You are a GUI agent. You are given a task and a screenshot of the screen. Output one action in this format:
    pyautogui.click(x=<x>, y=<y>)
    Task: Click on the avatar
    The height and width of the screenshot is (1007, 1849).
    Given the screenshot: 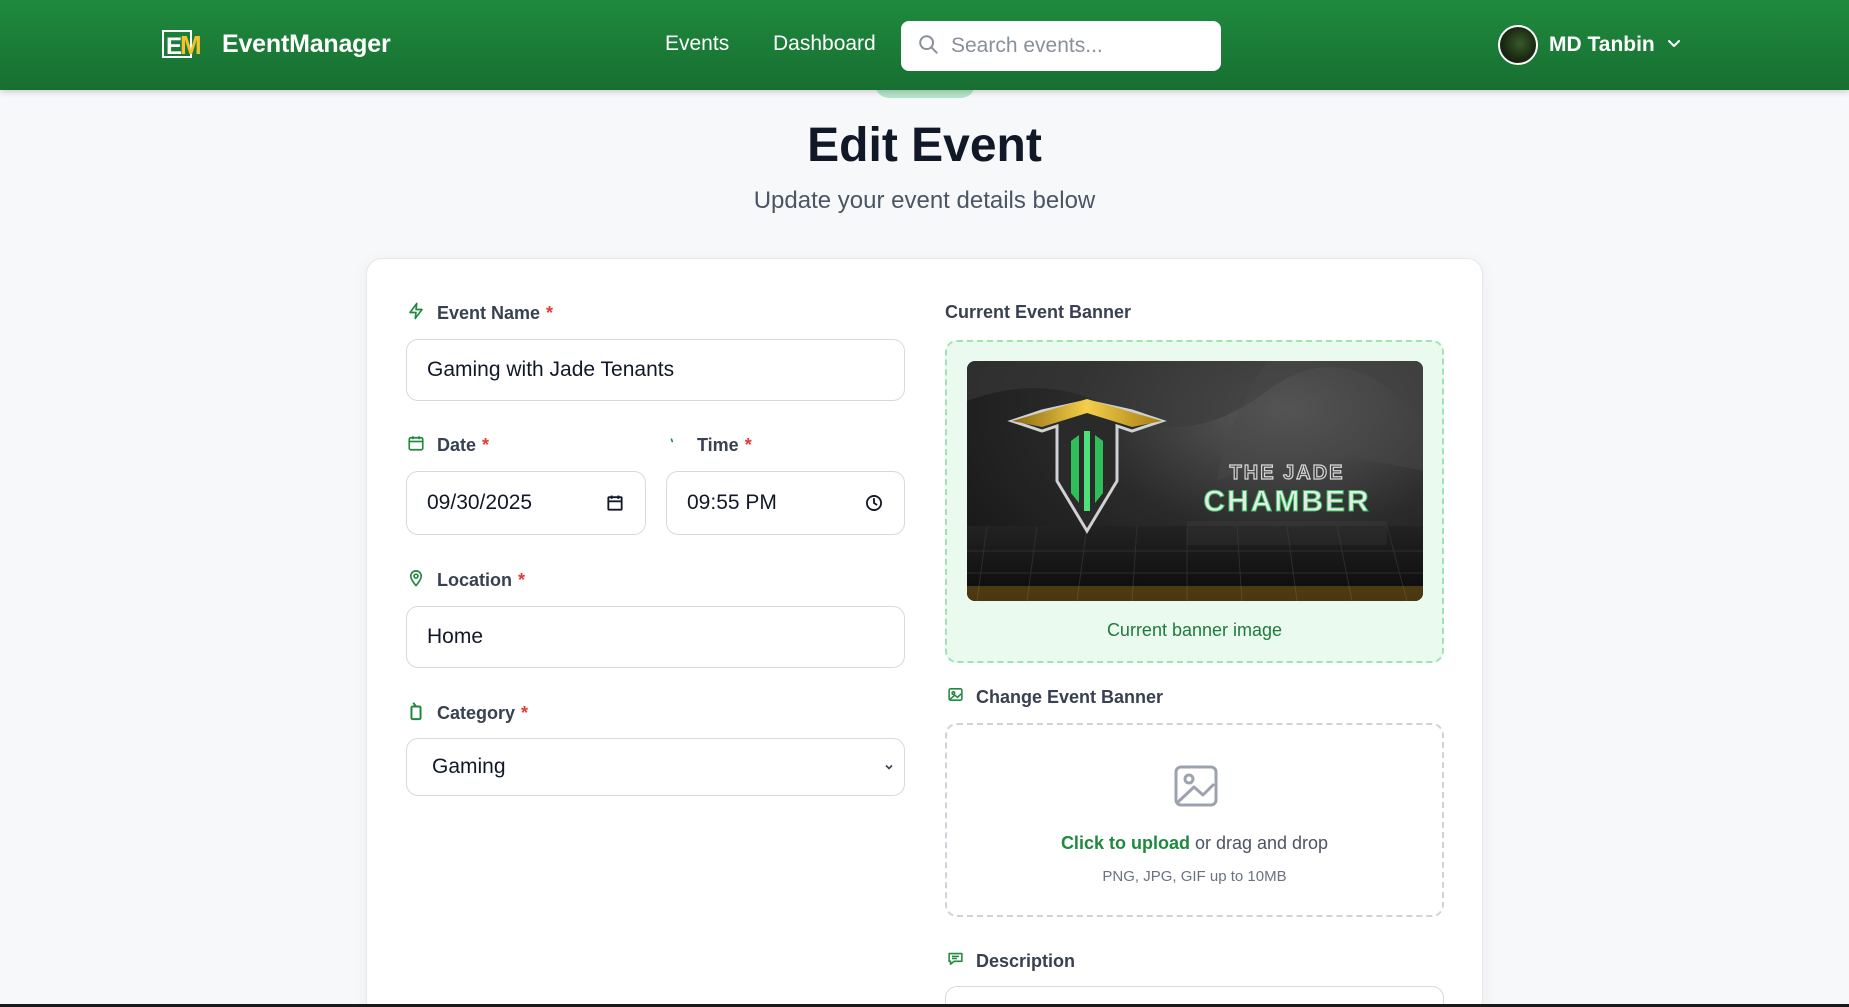 What is the action you would take?
    pyautogui.click(x=1518, y=45)
    